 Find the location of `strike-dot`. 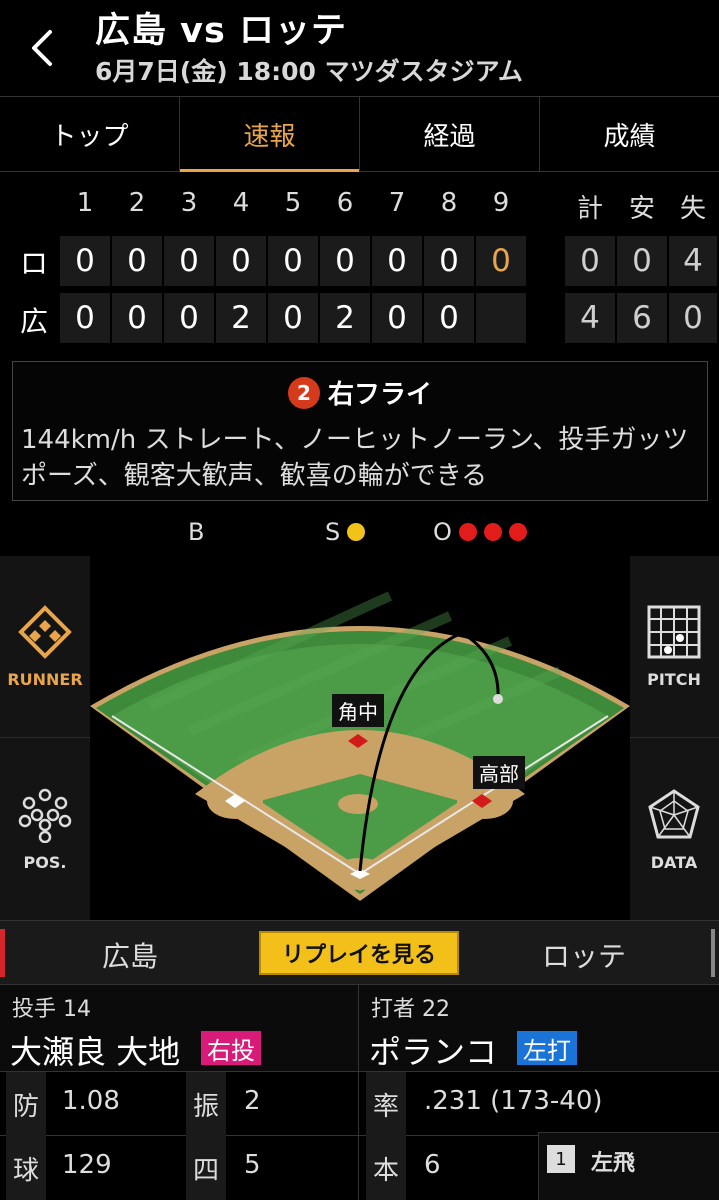

strike-dot is located at coordinates (356, 532).